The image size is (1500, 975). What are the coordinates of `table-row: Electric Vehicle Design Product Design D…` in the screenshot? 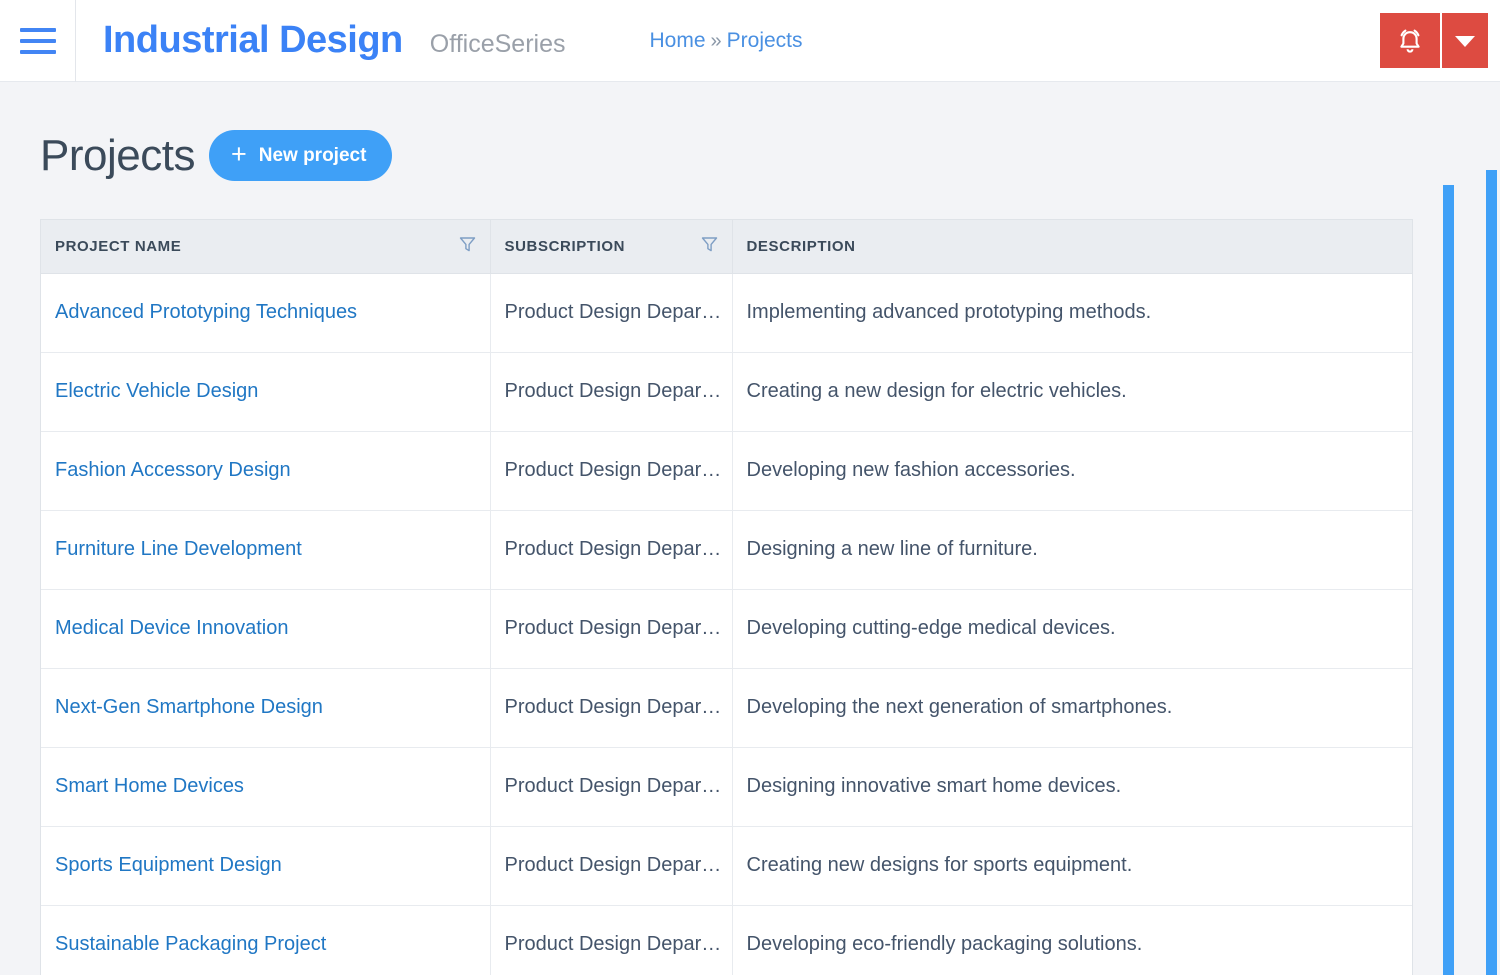 It's located at (726, 392).